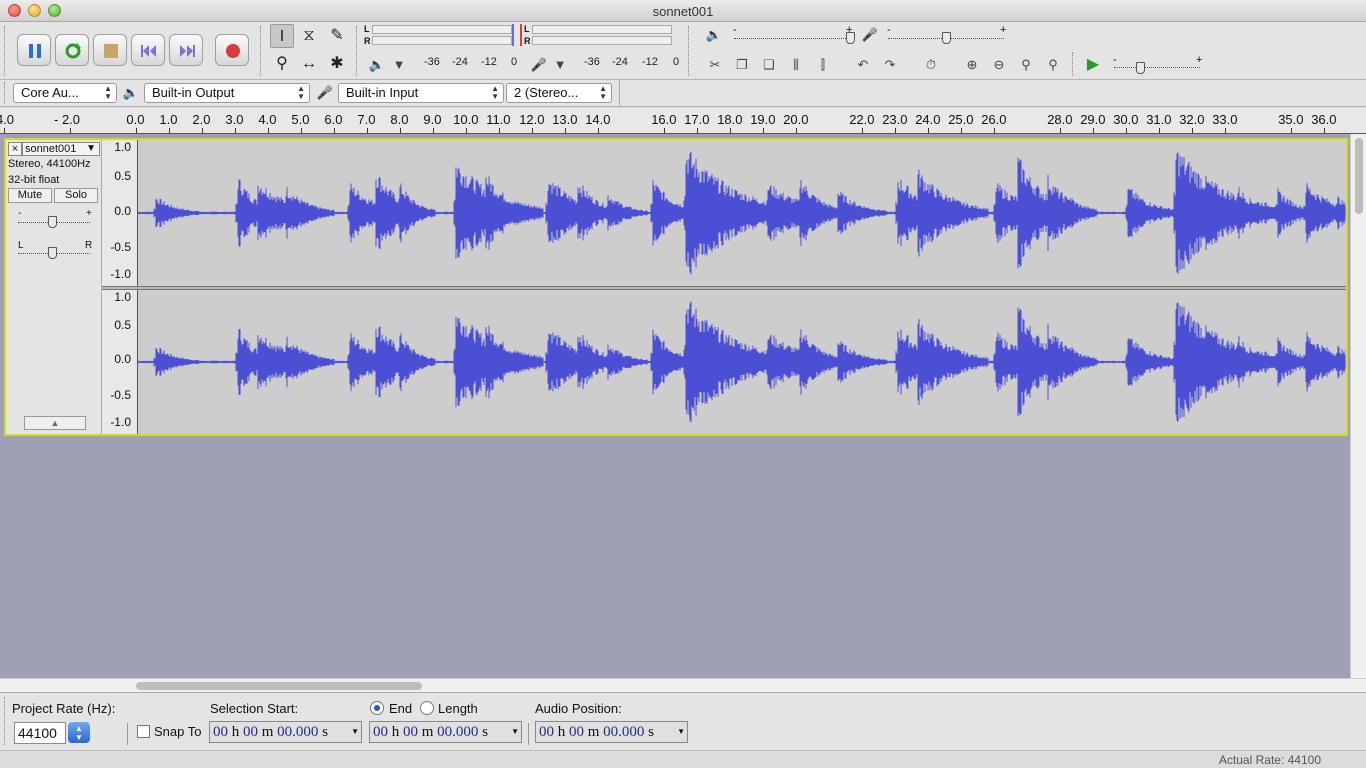 This screenshot has width=1366, height=768. What do you see at coordinates (337, 64) in the screenshot?
I see `multi-tool: ✱` at bounding box center [337, 64].